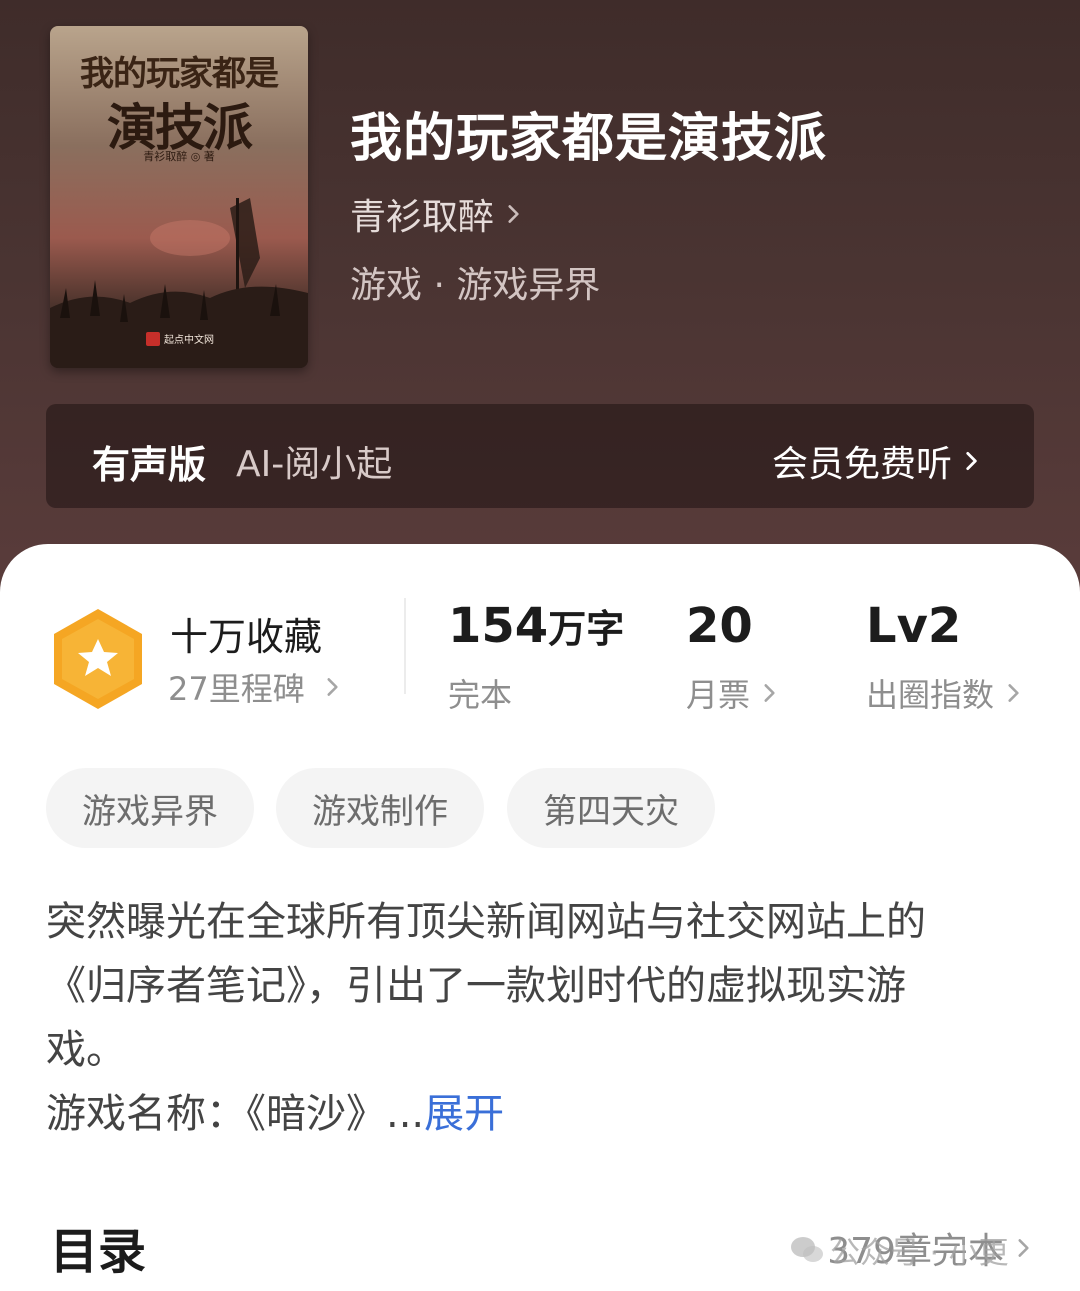  I want to click on book-cover: 我的玩家都是 演技派 青衫取醉 ◎ 著 起点中文网, so click(179, 197).